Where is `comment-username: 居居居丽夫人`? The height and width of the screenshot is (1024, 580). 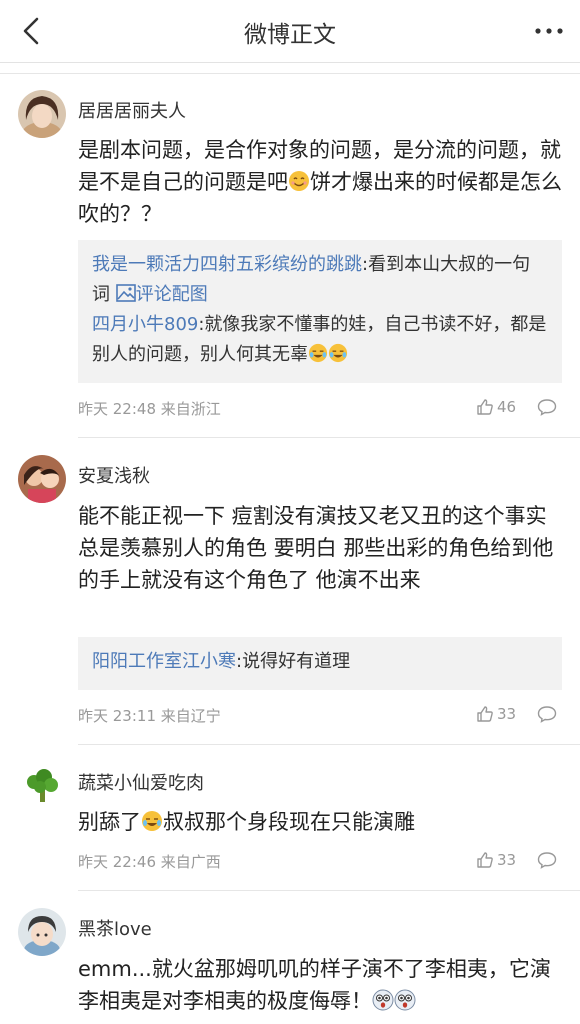
comment-username: 居居居丽夫人 is located at coordinates (132, 110).